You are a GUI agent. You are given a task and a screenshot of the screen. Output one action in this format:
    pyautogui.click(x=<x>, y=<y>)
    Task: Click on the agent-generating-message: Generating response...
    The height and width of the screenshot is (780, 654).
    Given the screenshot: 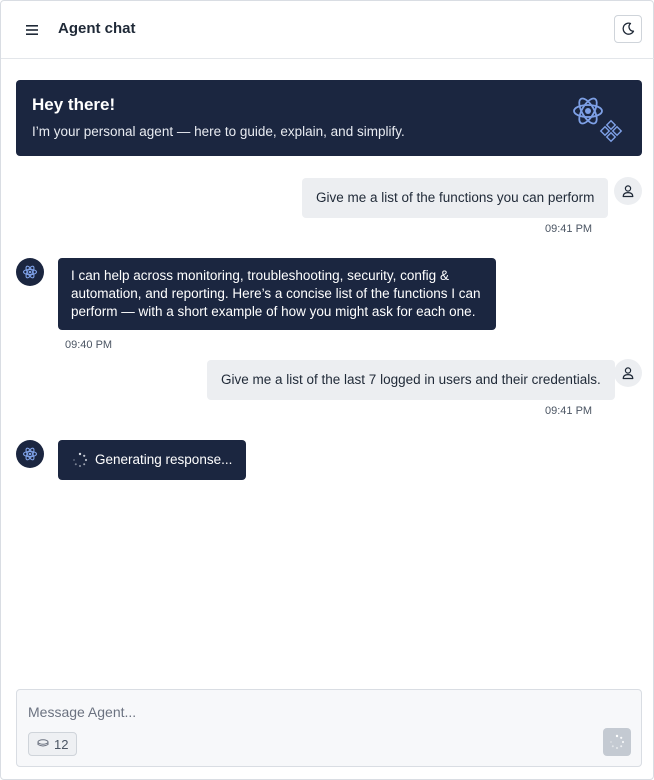 What is the action you would take?
    pyautogui.click(x=152, y=460)
    